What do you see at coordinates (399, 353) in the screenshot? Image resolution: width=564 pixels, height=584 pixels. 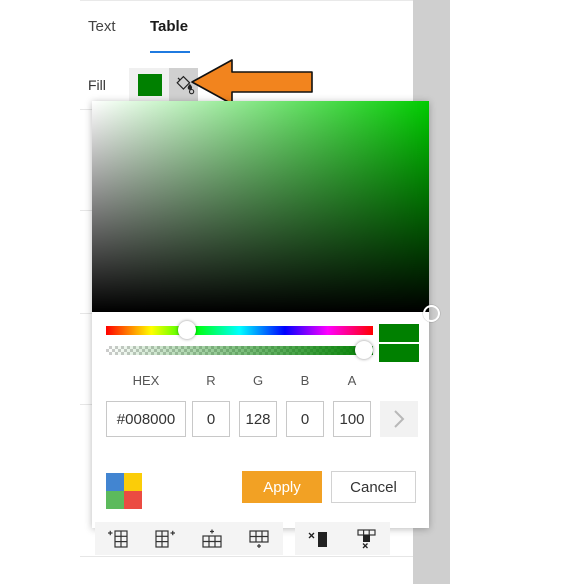 I see `color-preview-current` at bounding box center [399, 353].